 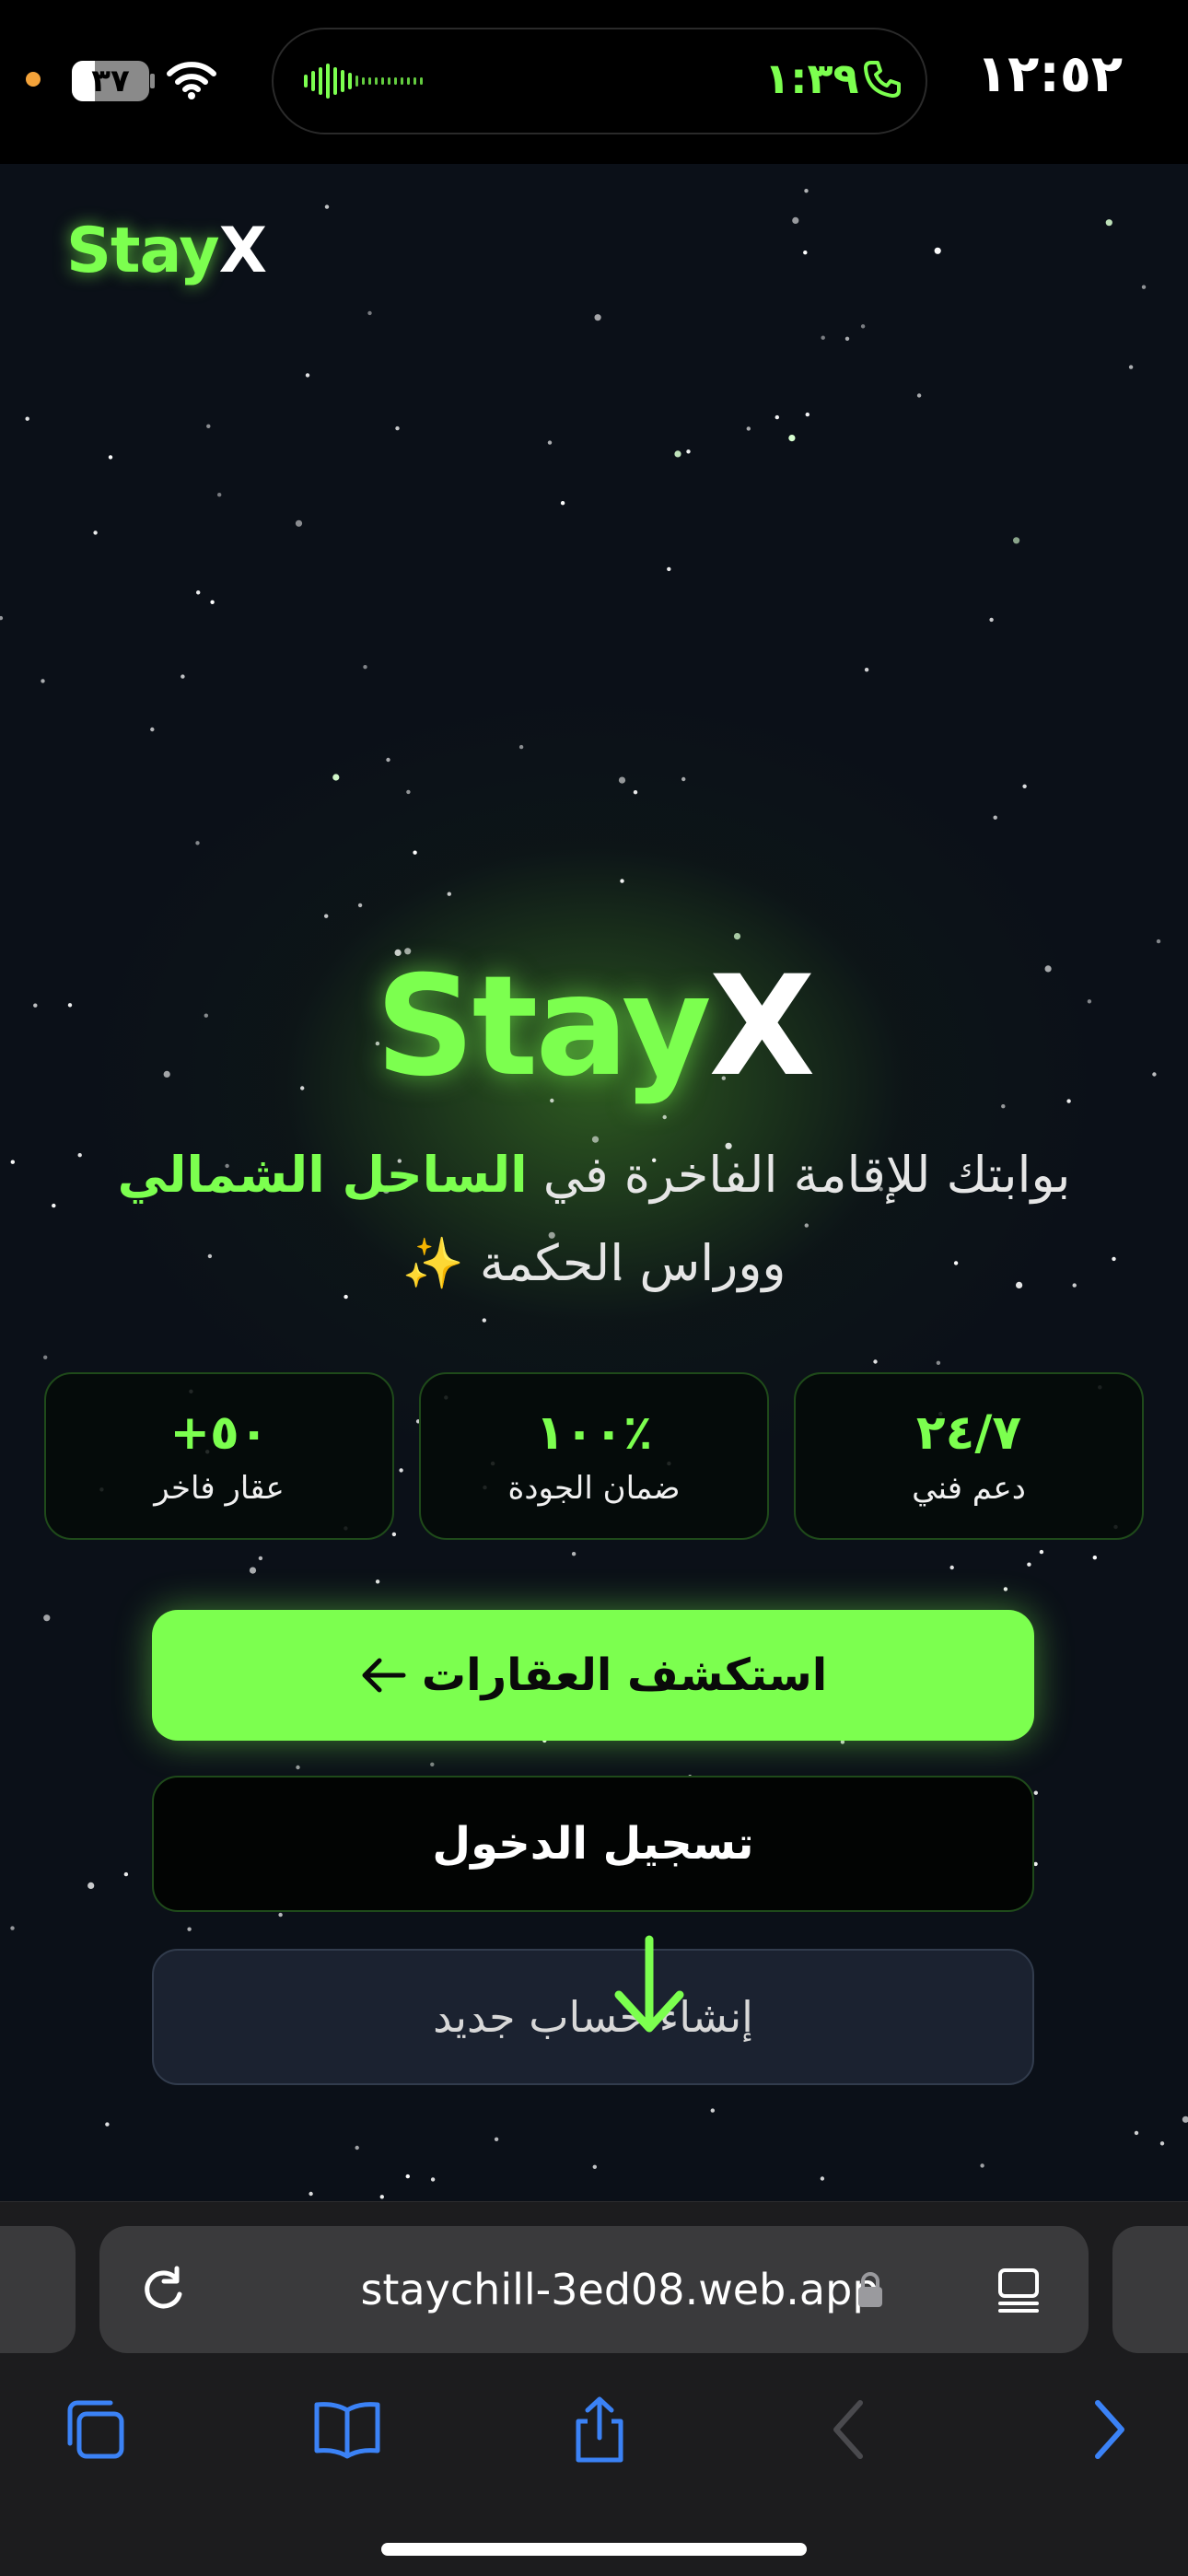 What do you see at coordinates (219, 1433) in the screenshot?
I see `stat-value: +٥٠` at bounding box center [219, 1433].